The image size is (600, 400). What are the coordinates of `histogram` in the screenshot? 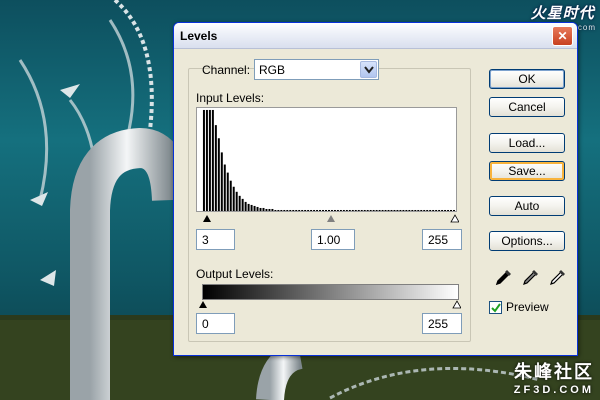 It's located at (326, 159).